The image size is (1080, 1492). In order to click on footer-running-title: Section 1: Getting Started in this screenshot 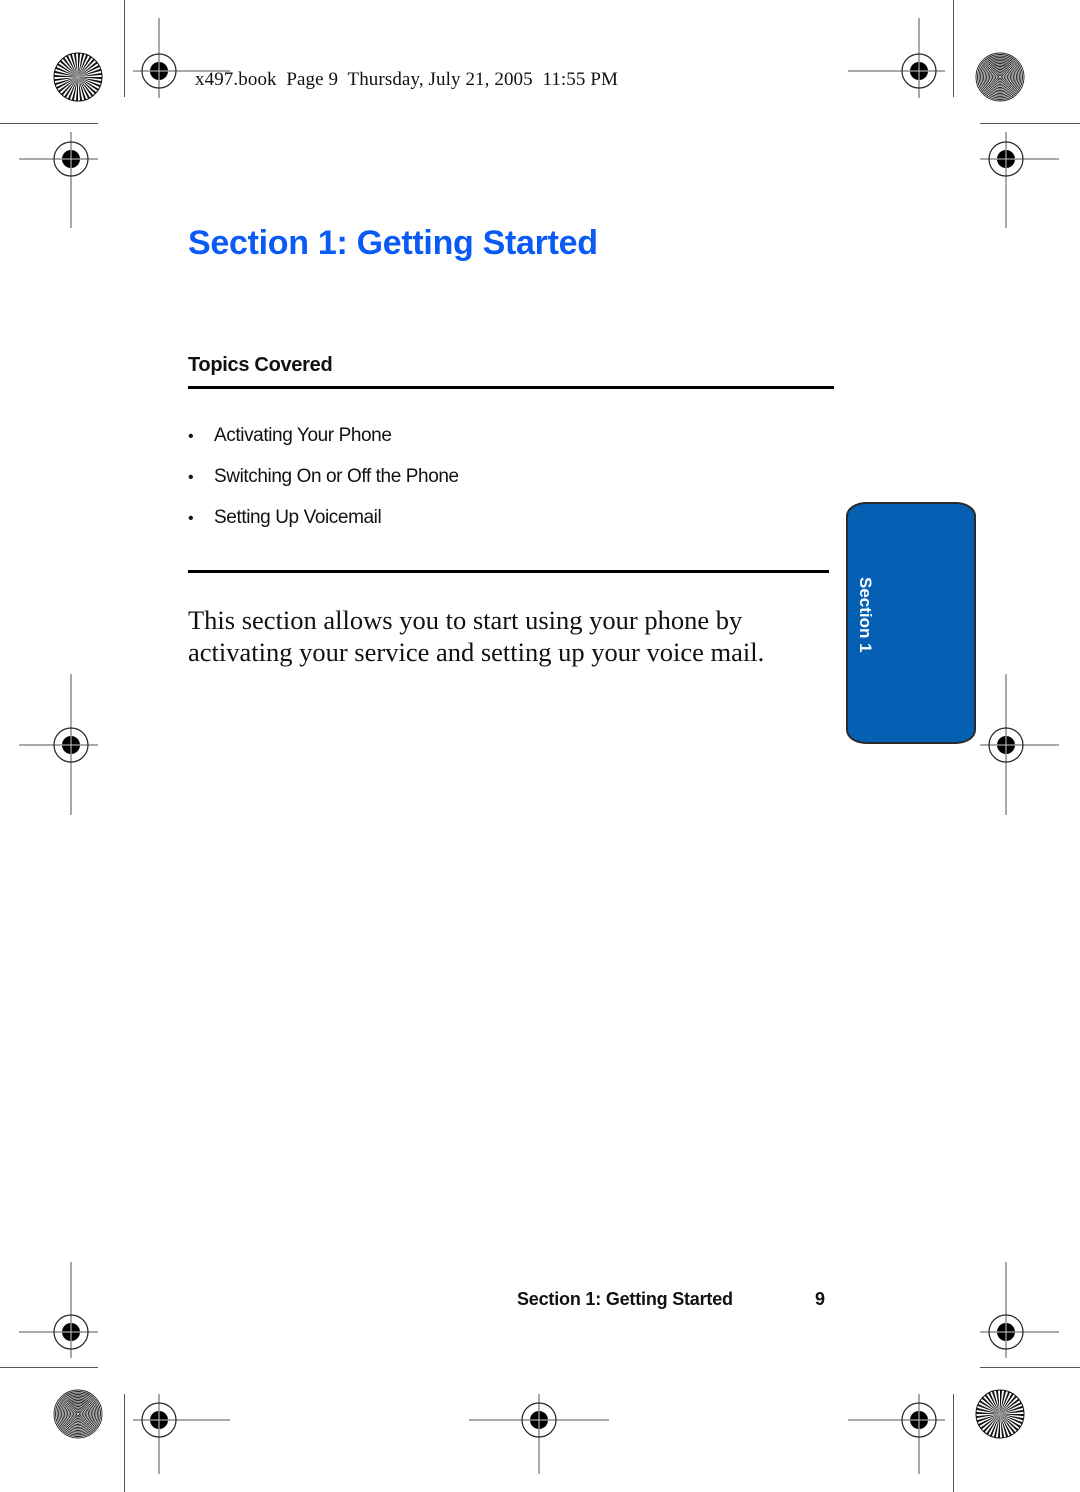, I will do `click(625, 1299)`.